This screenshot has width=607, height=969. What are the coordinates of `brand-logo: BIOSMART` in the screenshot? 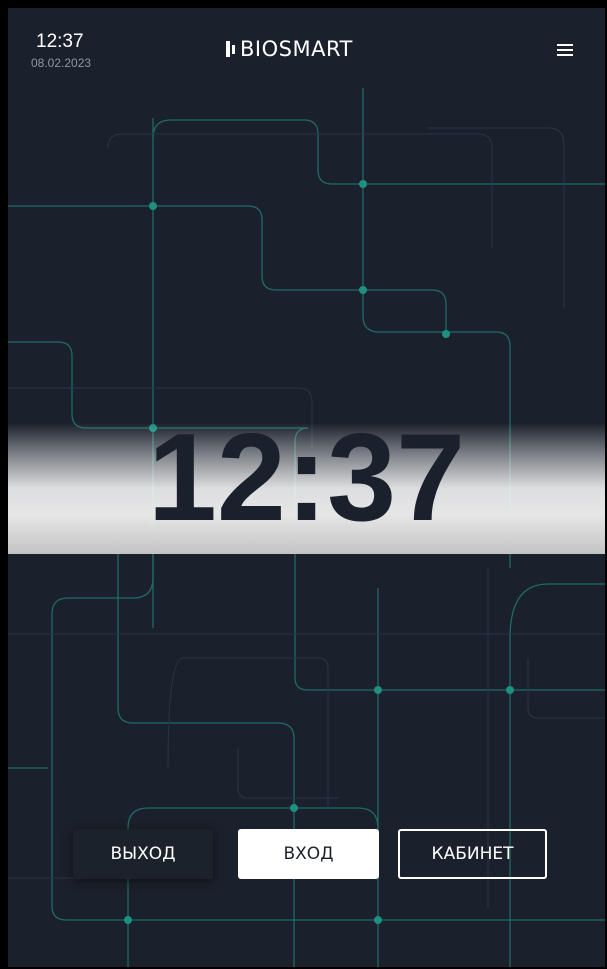 It's located at (289, 49).